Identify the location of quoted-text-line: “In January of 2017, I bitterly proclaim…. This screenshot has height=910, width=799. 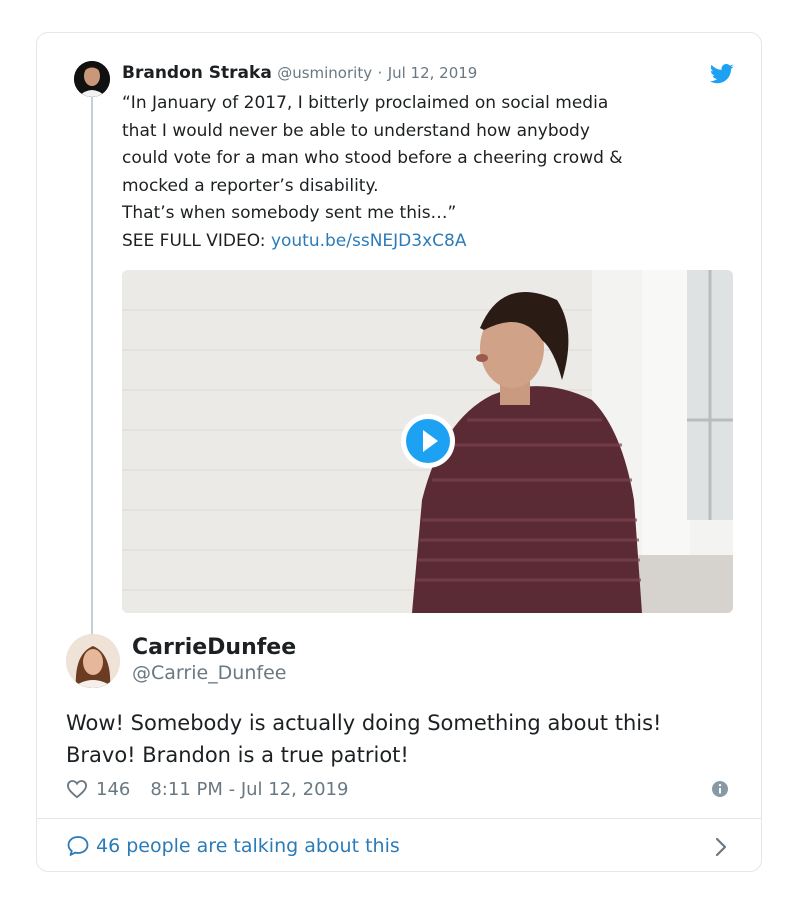
(365, 103).